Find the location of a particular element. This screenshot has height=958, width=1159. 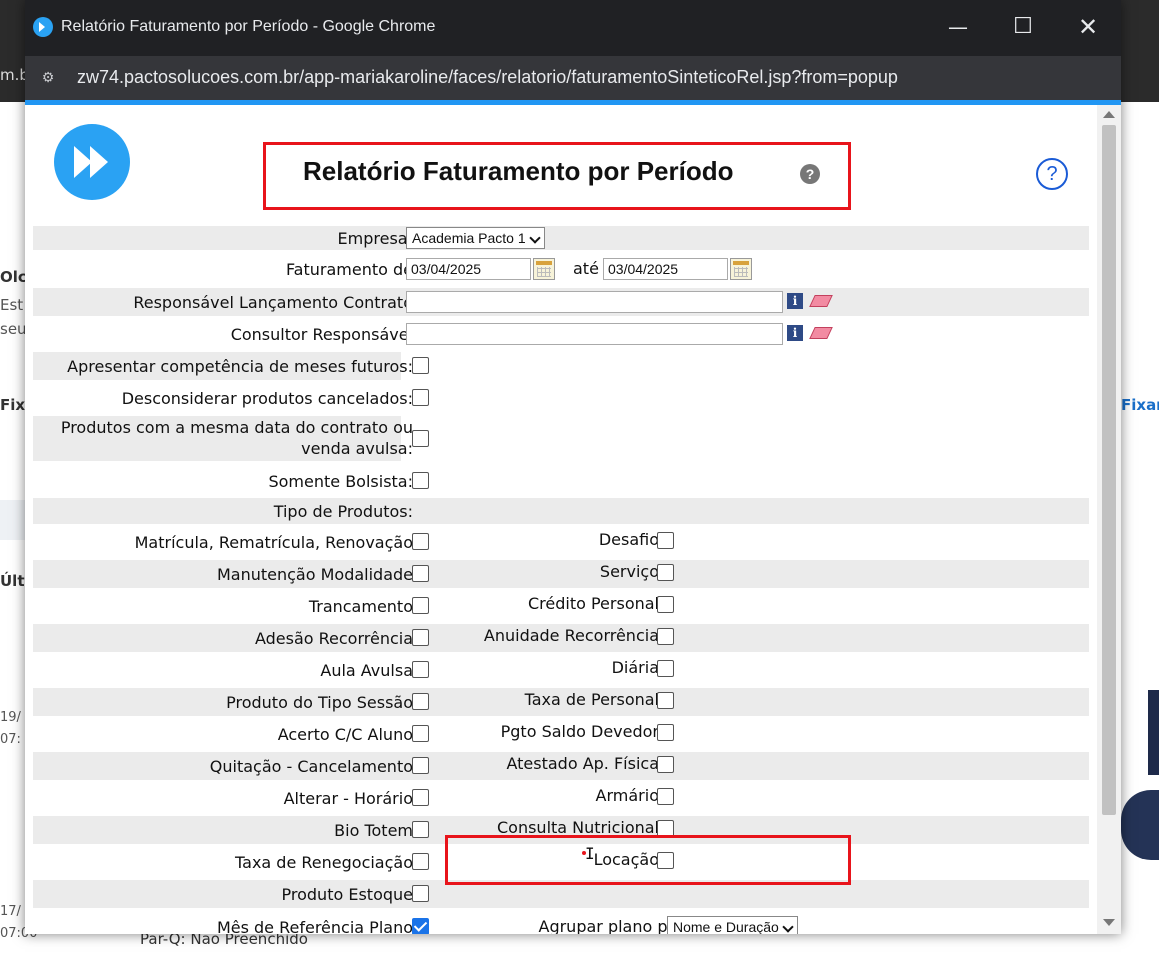

product-left-label: Manutenção Modalidade is located at coordinates (314, 574).